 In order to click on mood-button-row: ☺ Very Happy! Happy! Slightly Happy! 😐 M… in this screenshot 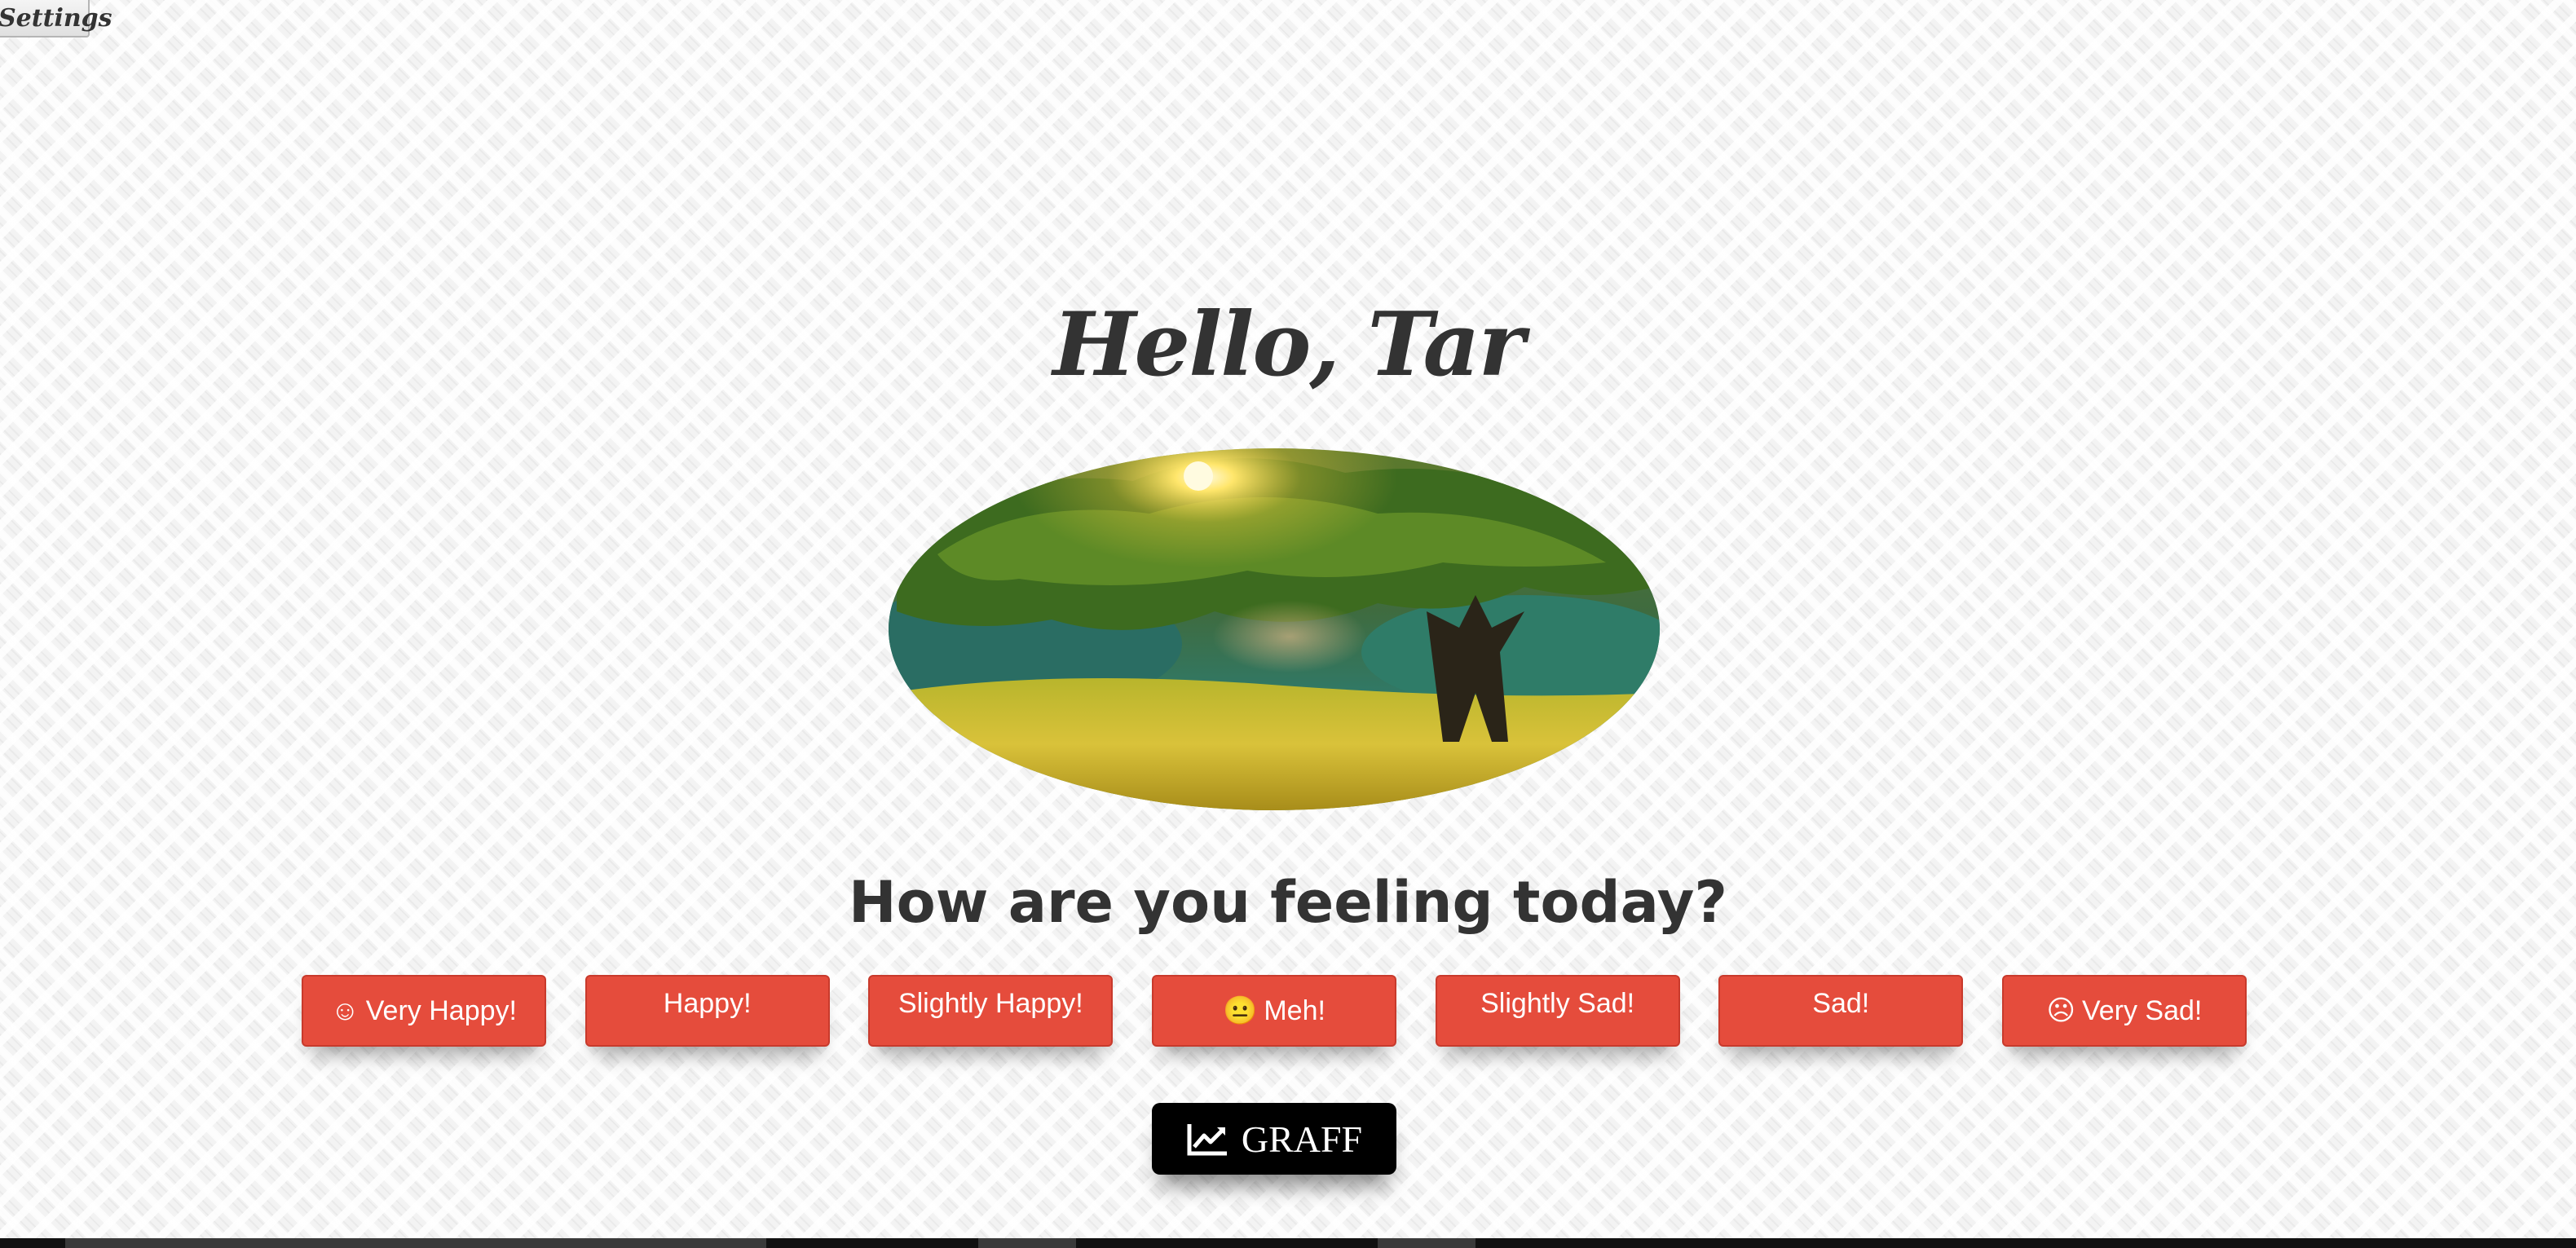, I will do `click(1274, 1011)`.